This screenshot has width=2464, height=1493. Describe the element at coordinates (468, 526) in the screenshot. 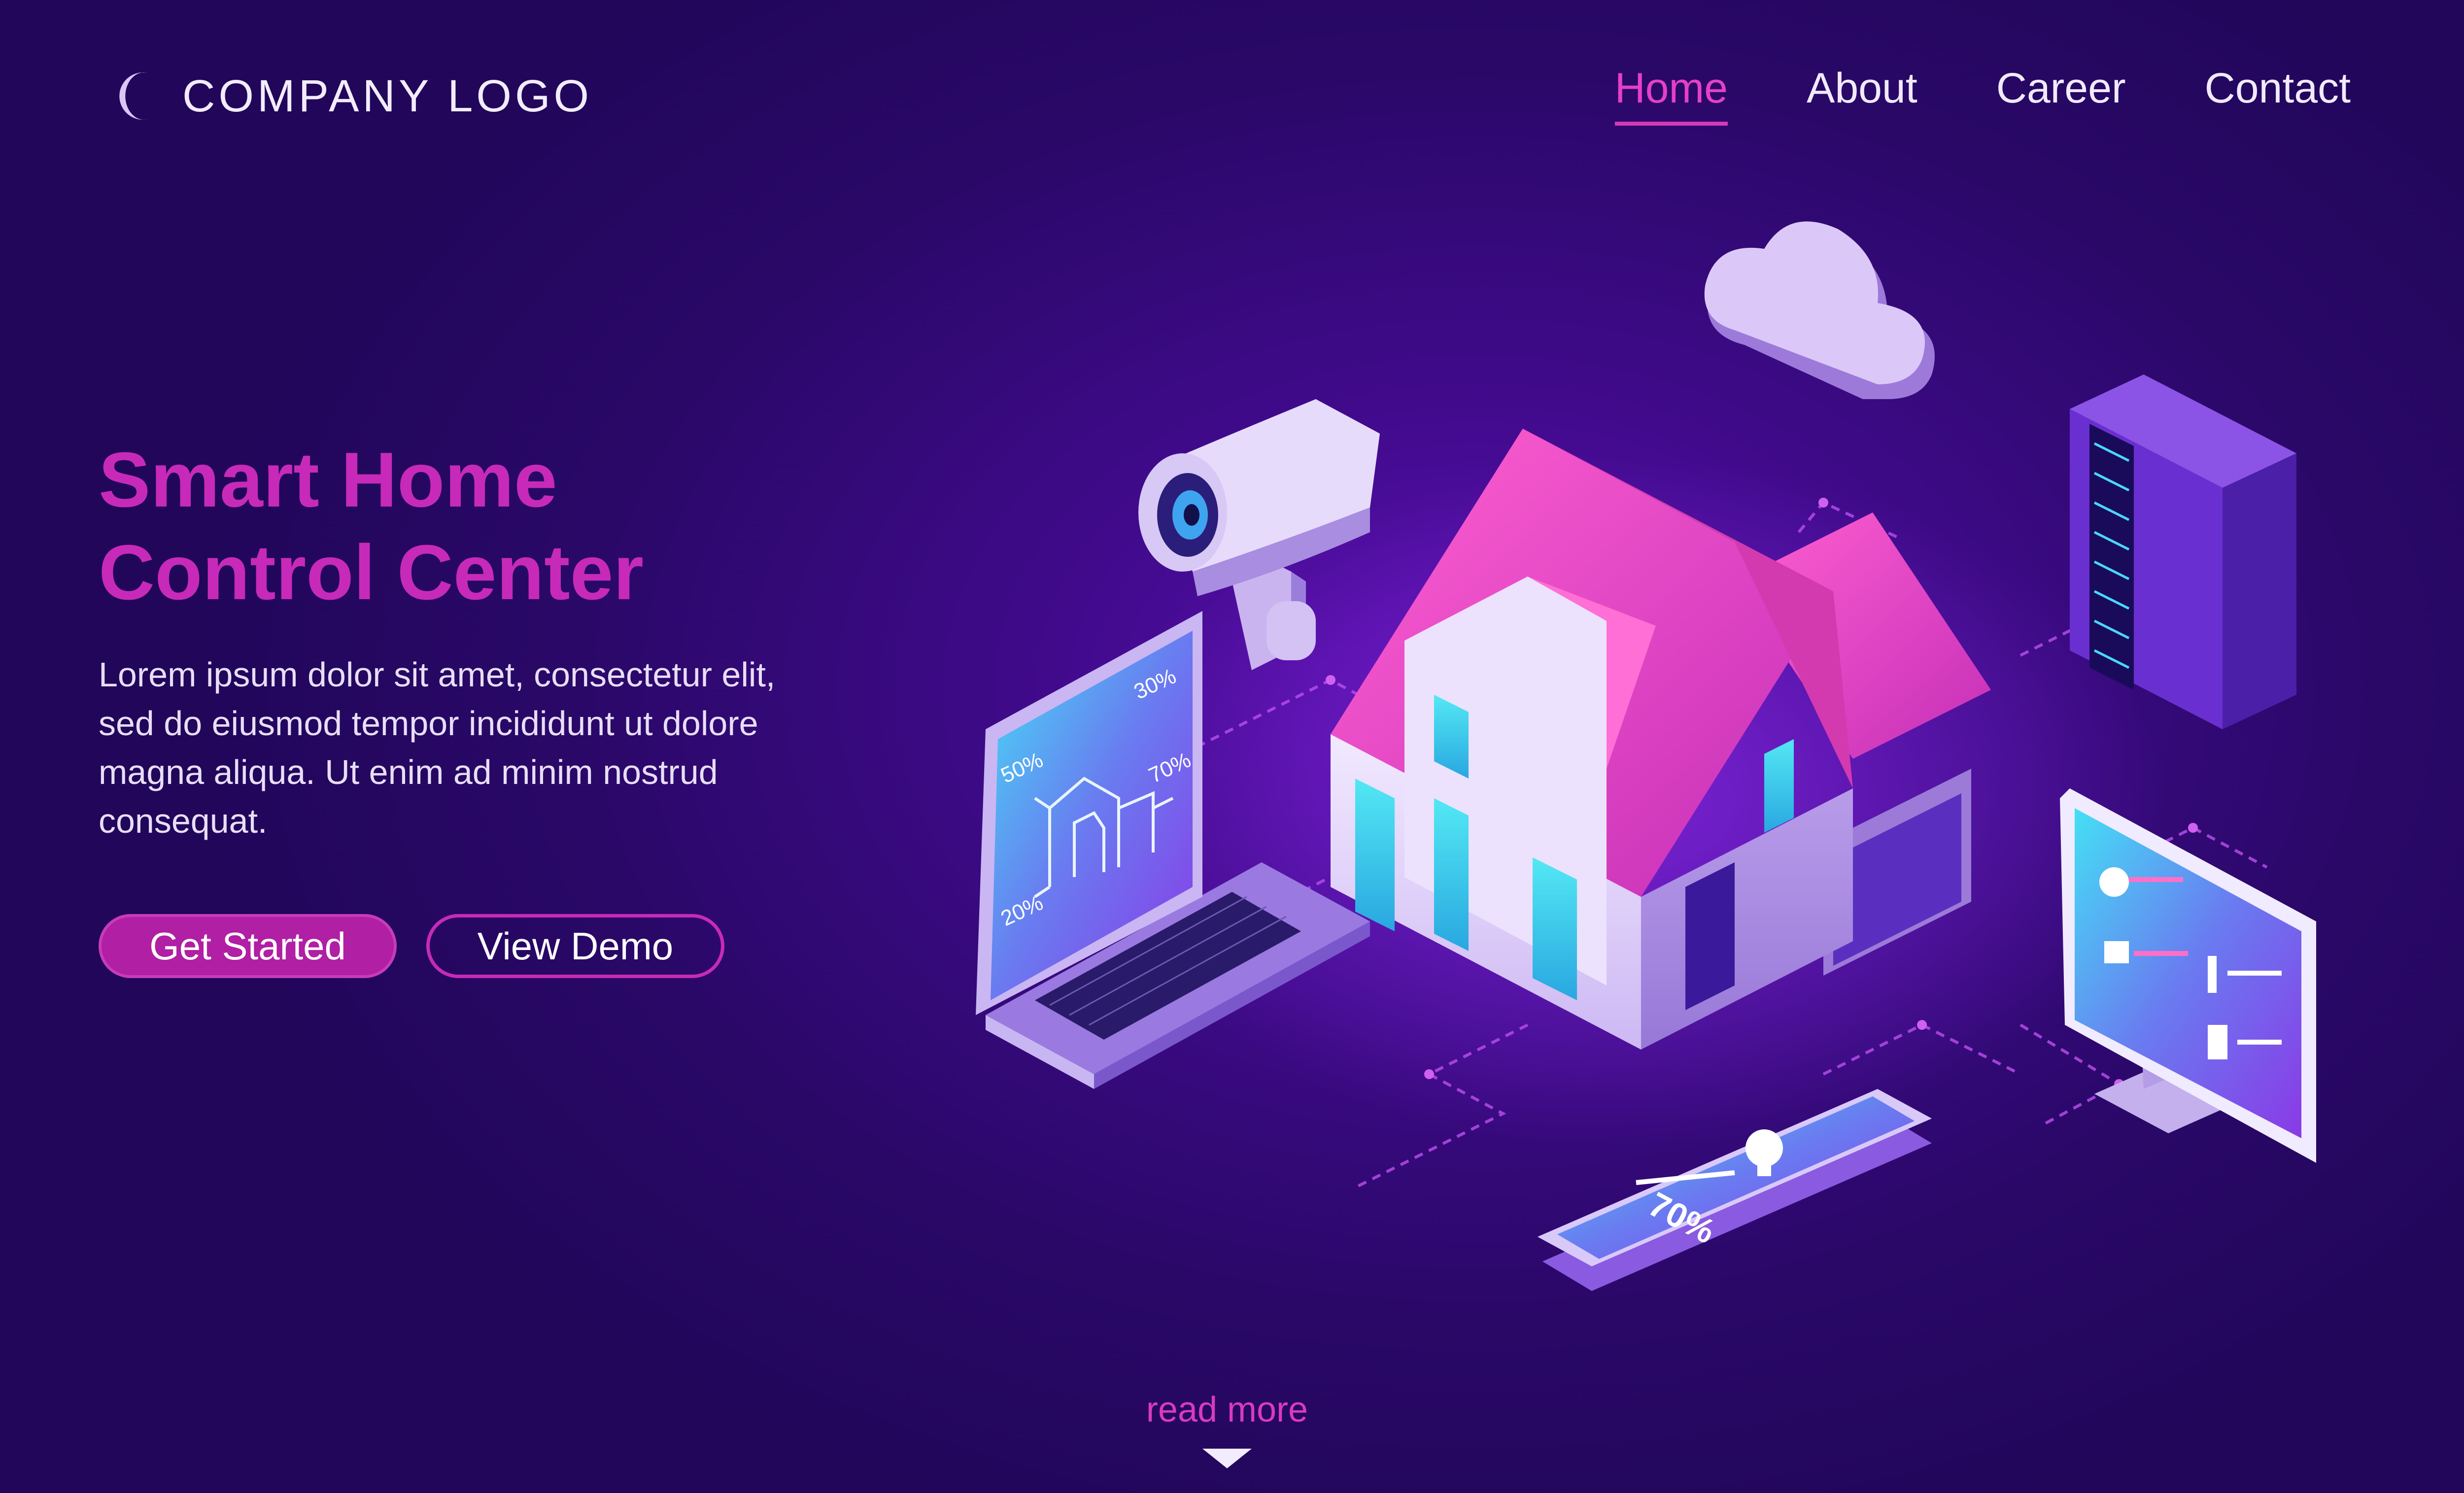

I see `hero-title: Smart Home Control Center` at that location.